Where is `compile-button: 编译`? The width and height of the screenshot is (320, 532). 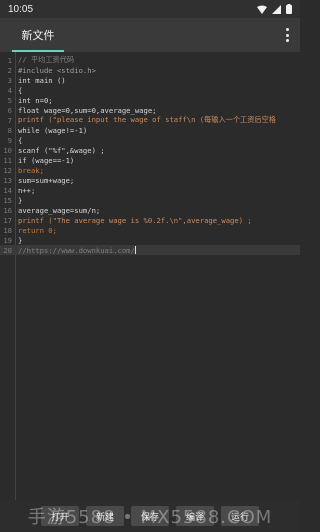
compile-button: 编译 is located at coordinates (195, 516).